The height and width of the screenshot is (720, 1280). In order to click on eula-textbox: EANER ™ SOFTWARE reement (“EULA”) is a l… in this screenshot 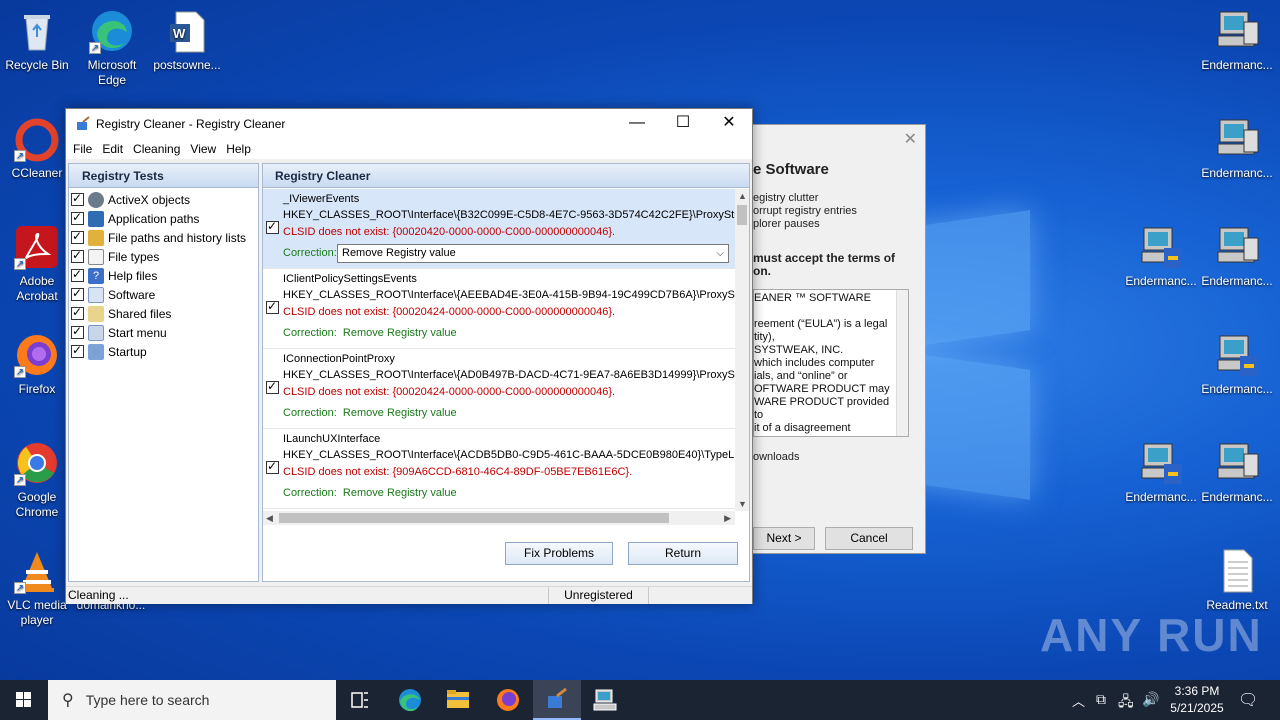, I will do `click(831, 363)`.